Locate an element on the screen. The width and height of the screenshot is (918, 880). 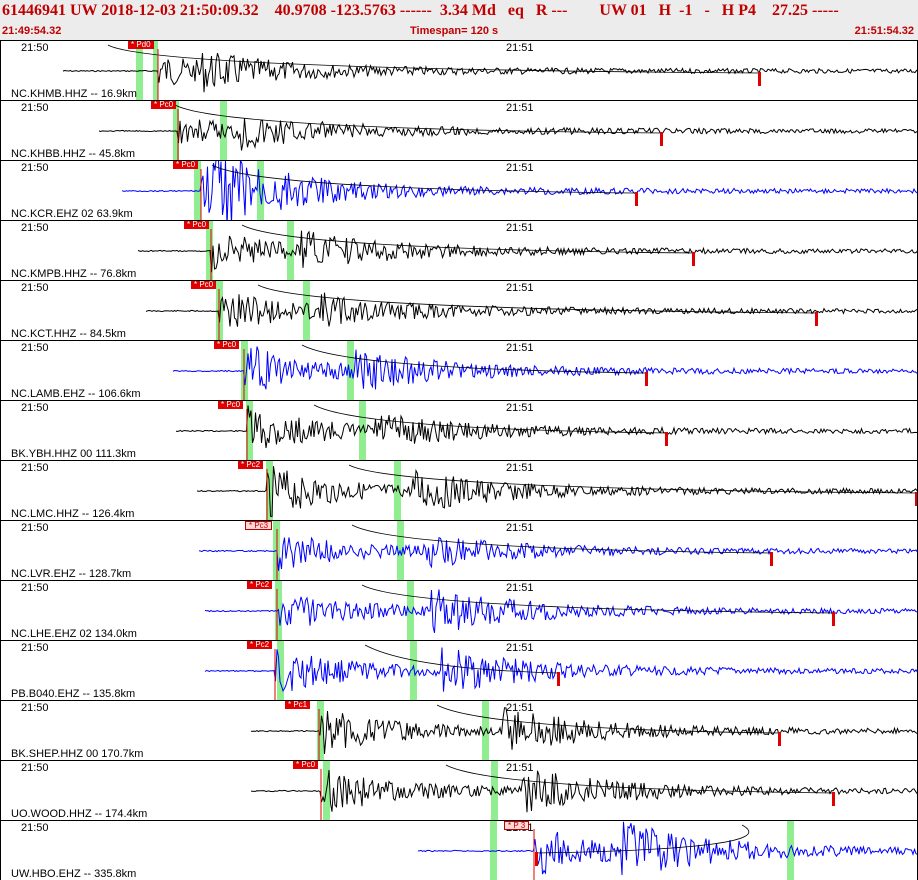
trace-panel: 21:50 21:51 * Pc1 BK.SHEP.HHZ 00 170.7km is located at coordinates (459, 730).